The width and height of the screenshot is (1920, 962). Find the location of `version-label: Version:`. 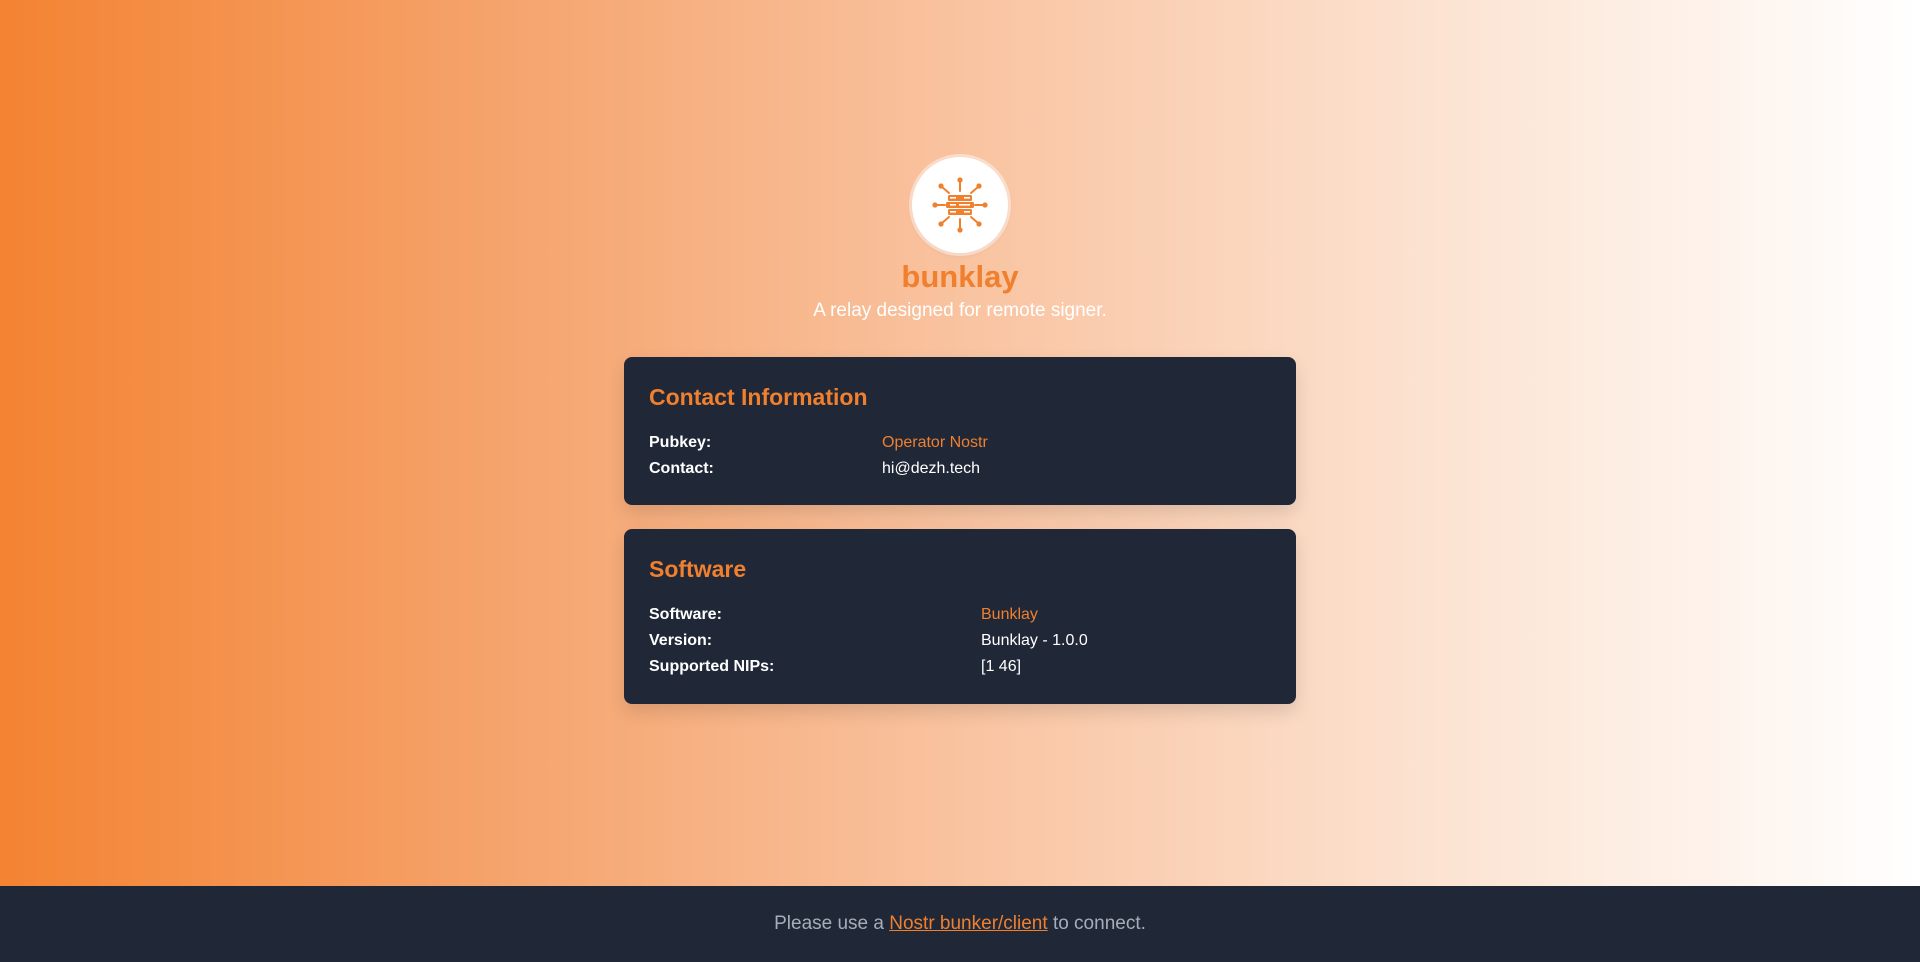

version-label: Version: is located at coordinates (681, 640).